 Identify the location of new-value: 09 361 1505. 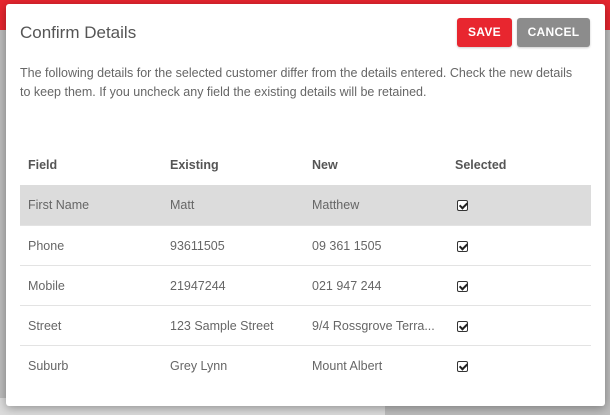
(347, 245).